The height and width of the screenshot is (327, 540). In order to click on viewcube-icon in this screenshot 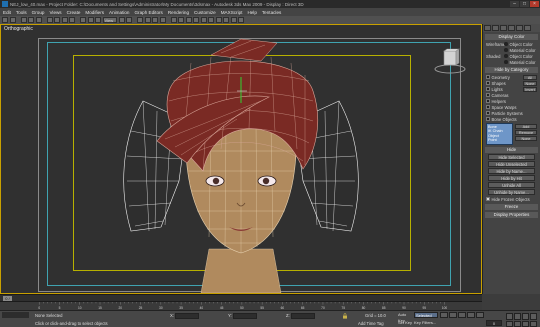, I will do `click(450, 62)`.